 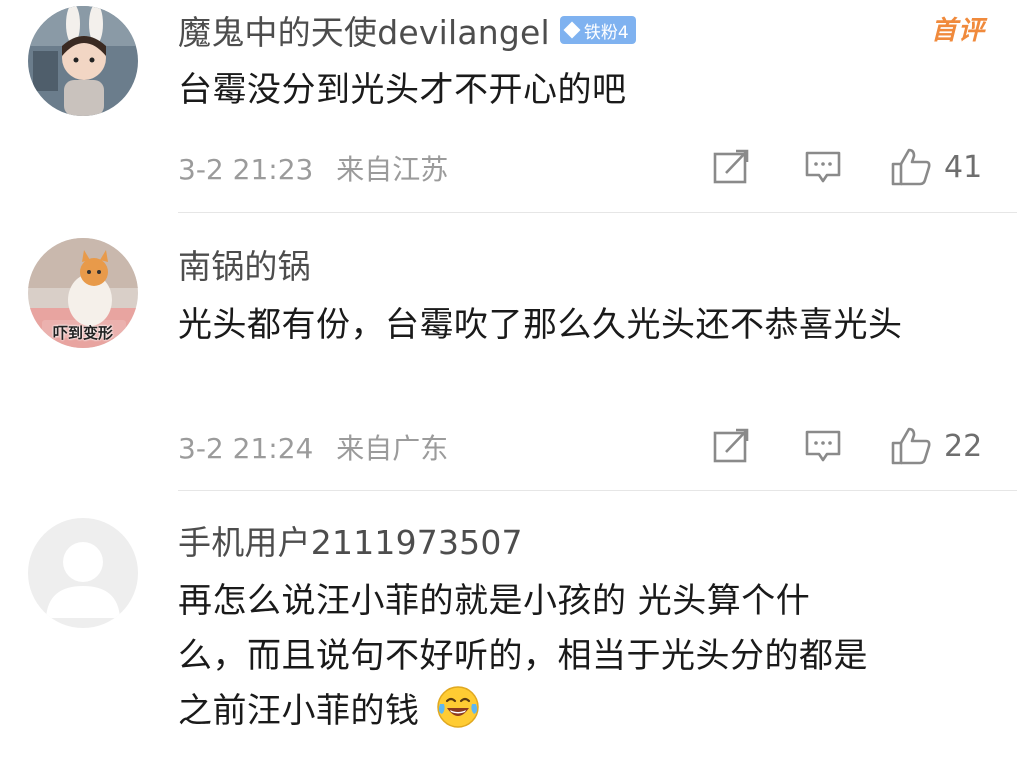 What do you see at coordinates (857, 446) in the screenshot?
I see `action-bar: 22` at bounding box center [857, 446].